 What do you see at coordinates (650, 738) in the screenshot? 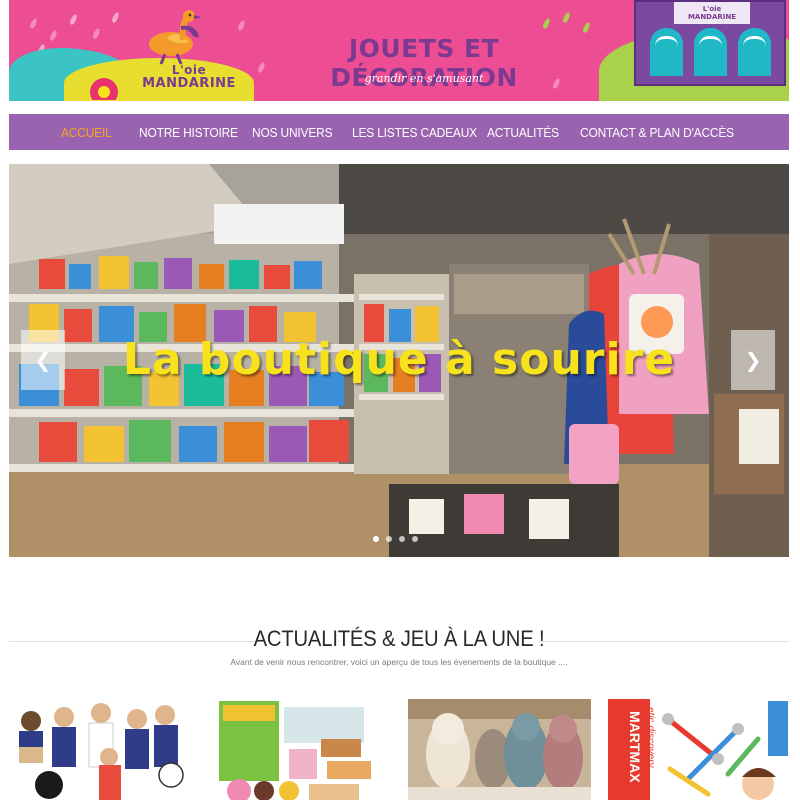
I see `svg-text: etic discovery` at bounding box center [650, 738].